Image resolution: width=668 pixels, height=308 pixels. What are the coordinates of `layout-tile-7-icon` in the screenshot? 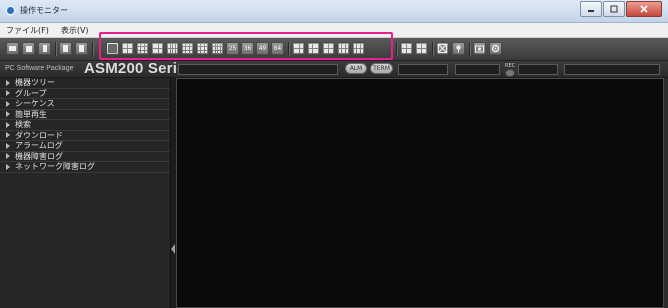 It's located at (421, 48).